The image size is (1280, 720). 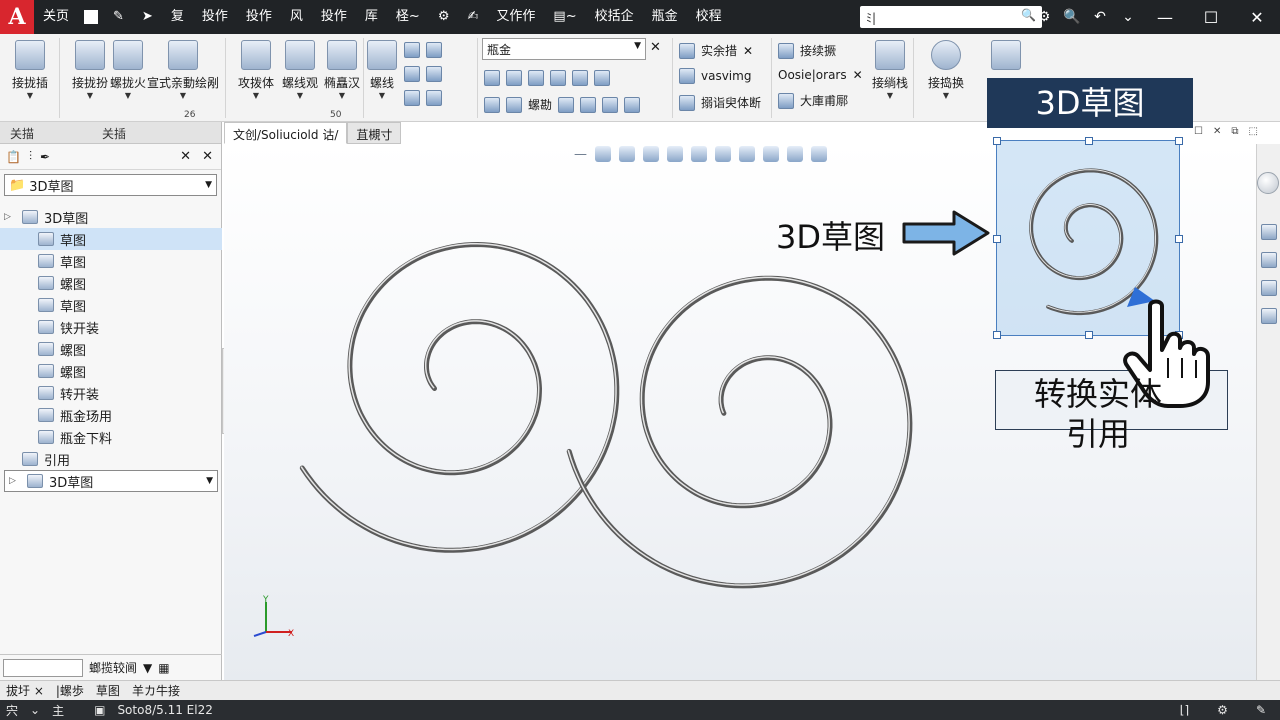 I want to click on menu-item: 复, so click(x=177, y=17).